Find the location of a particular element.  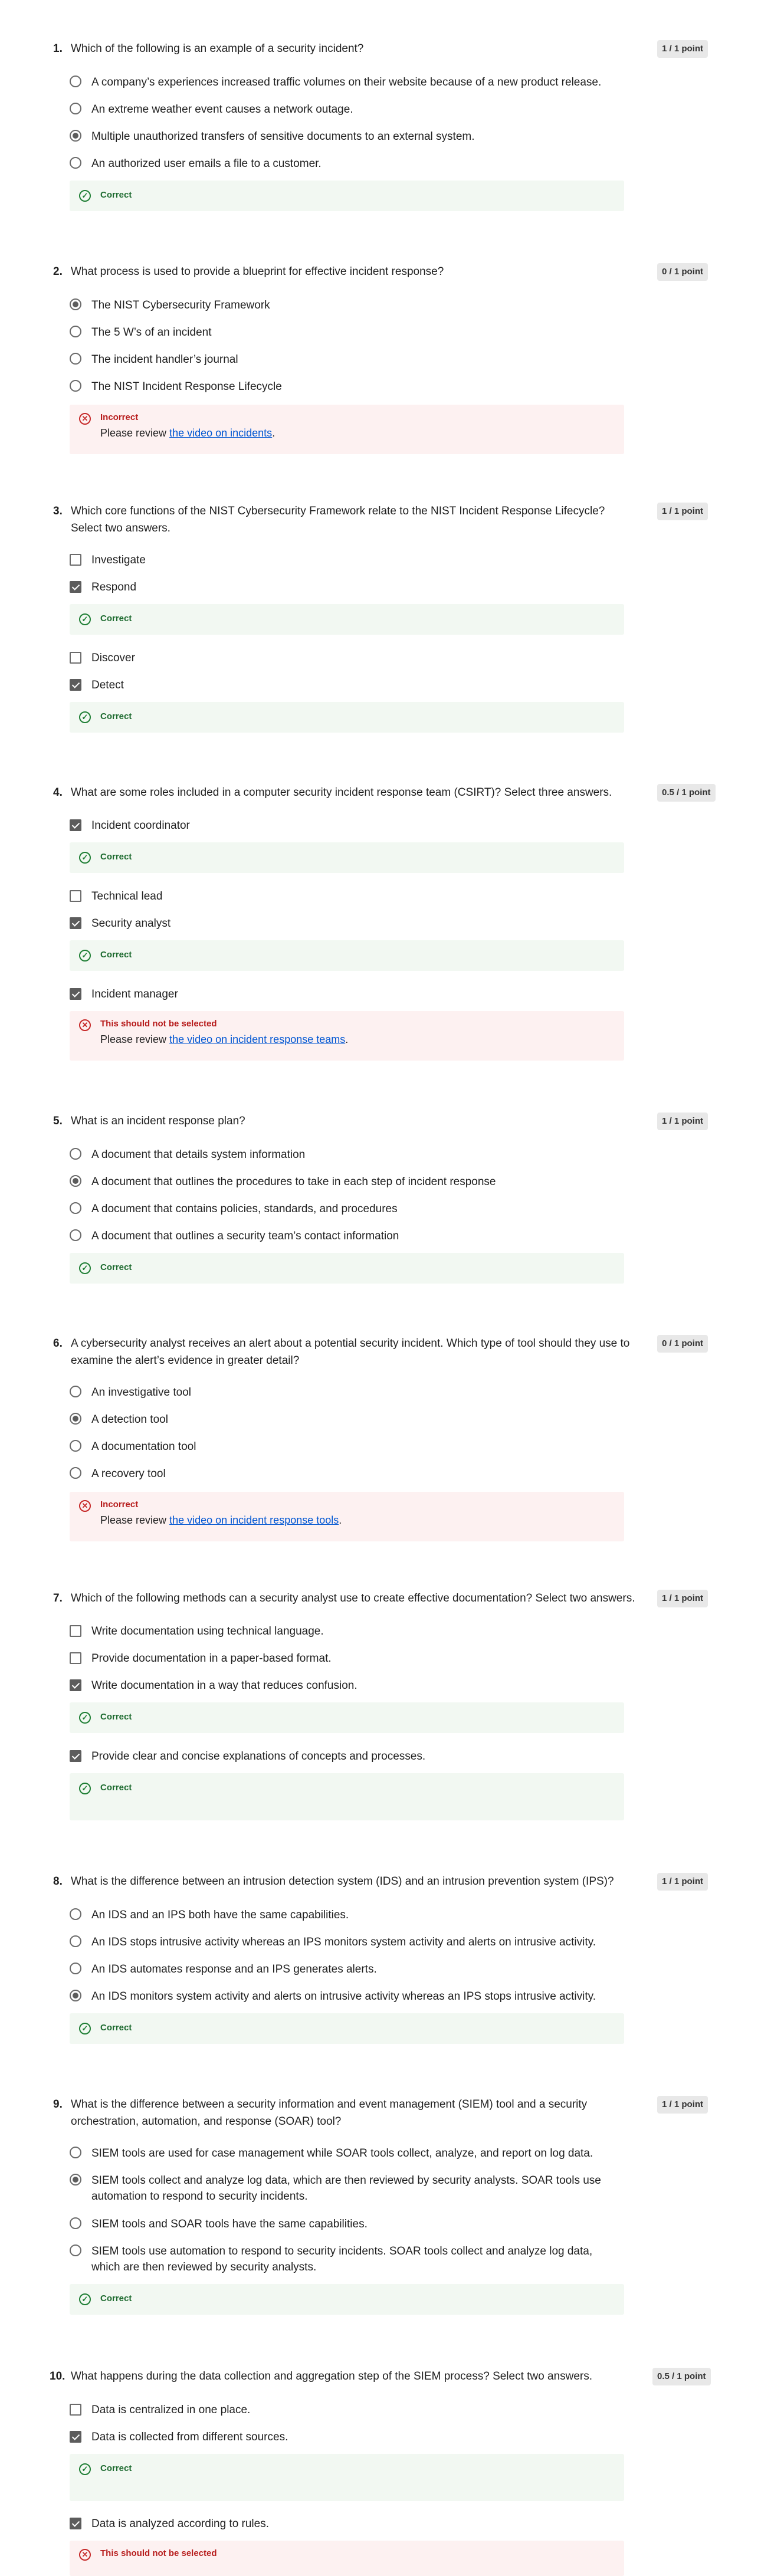

review-link: the video on incident response tools is located at coordinates (254, 1520).